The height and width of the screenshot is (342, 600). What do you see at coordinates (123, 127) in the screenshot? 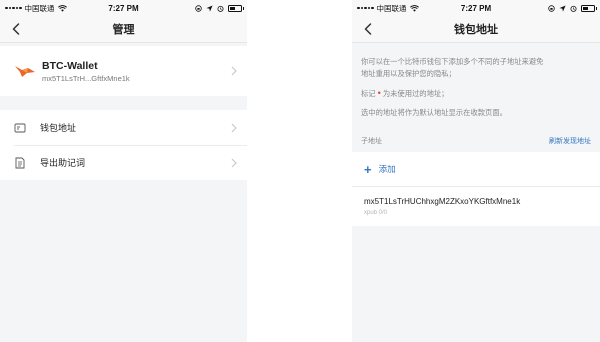
I see `menu-item-wallet-address: 钱包地址` at bounding box center [123, 127].